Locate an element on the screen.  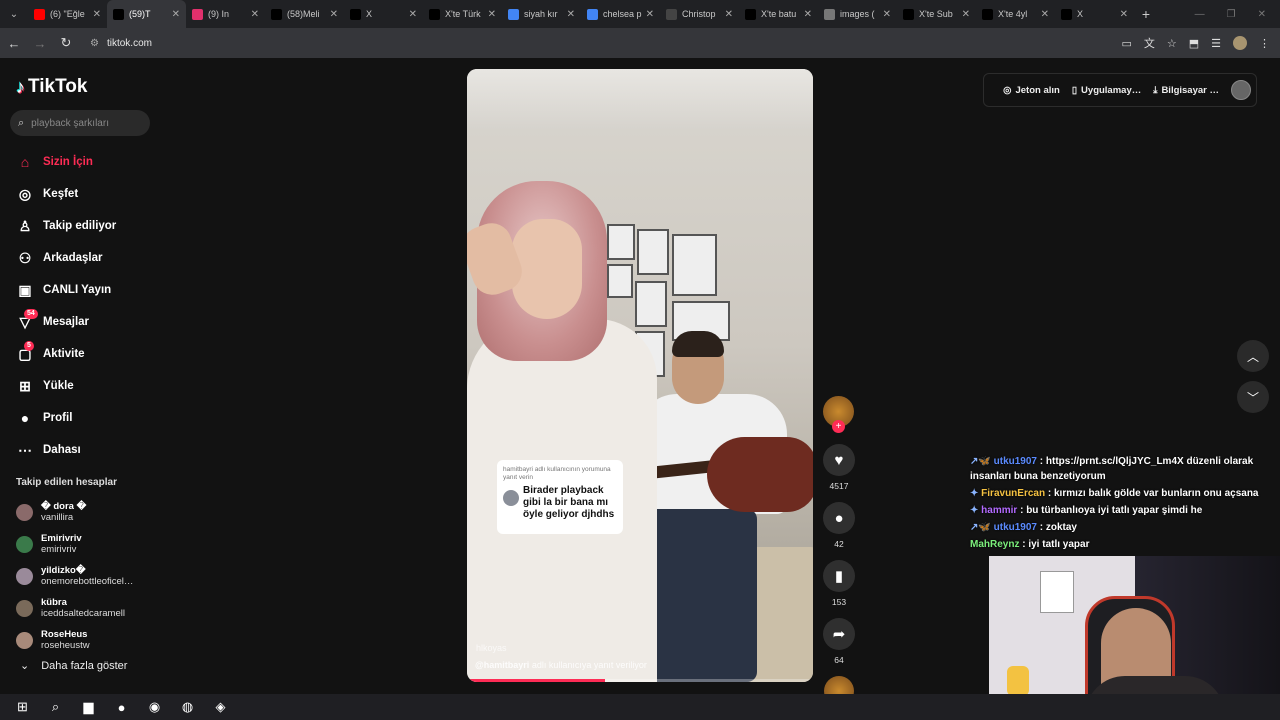
sidebar-item-messages: ▽ 54 Mesajlar is located at coordinates (86, 322).